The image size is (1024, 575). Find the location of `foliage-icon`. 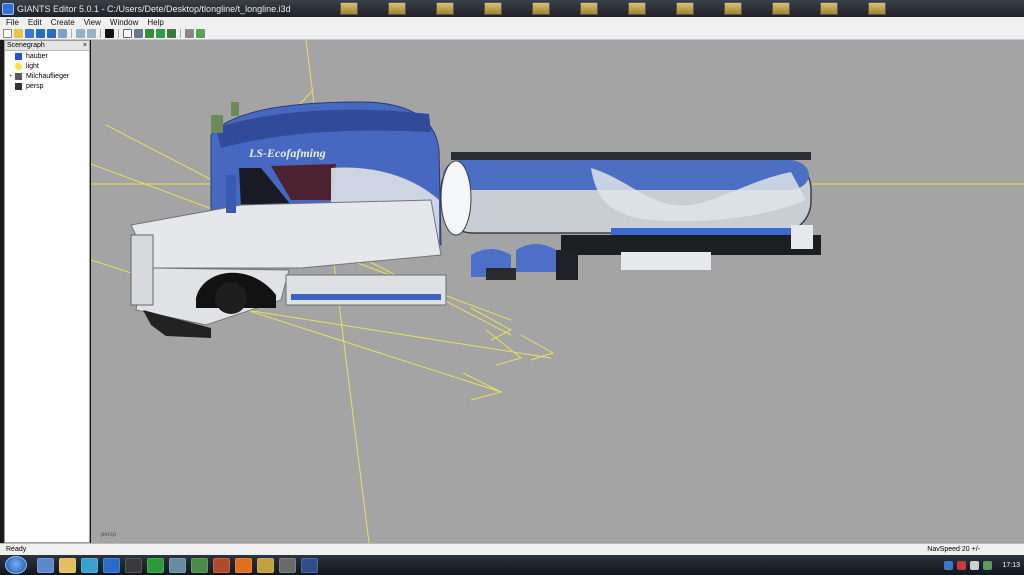

foliage-icon is located at coordinates (171, 33).